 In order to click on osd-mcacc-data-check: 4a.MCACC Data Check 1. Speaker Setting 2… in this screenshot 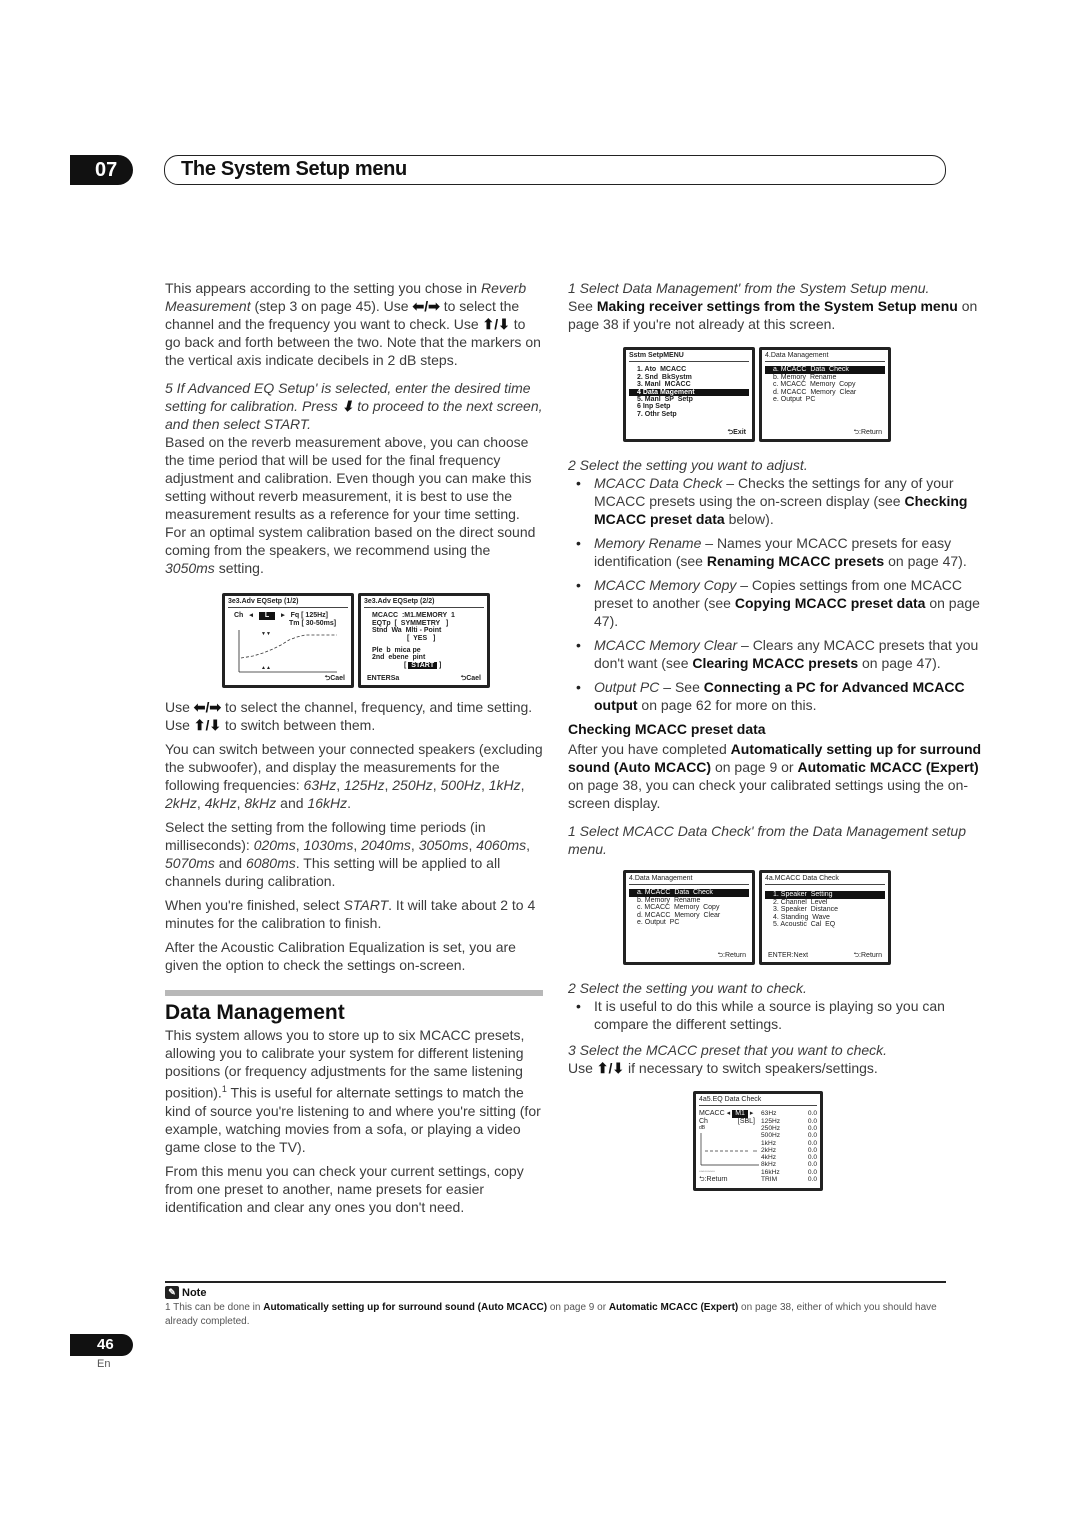, I will do `click(825, 917)`.